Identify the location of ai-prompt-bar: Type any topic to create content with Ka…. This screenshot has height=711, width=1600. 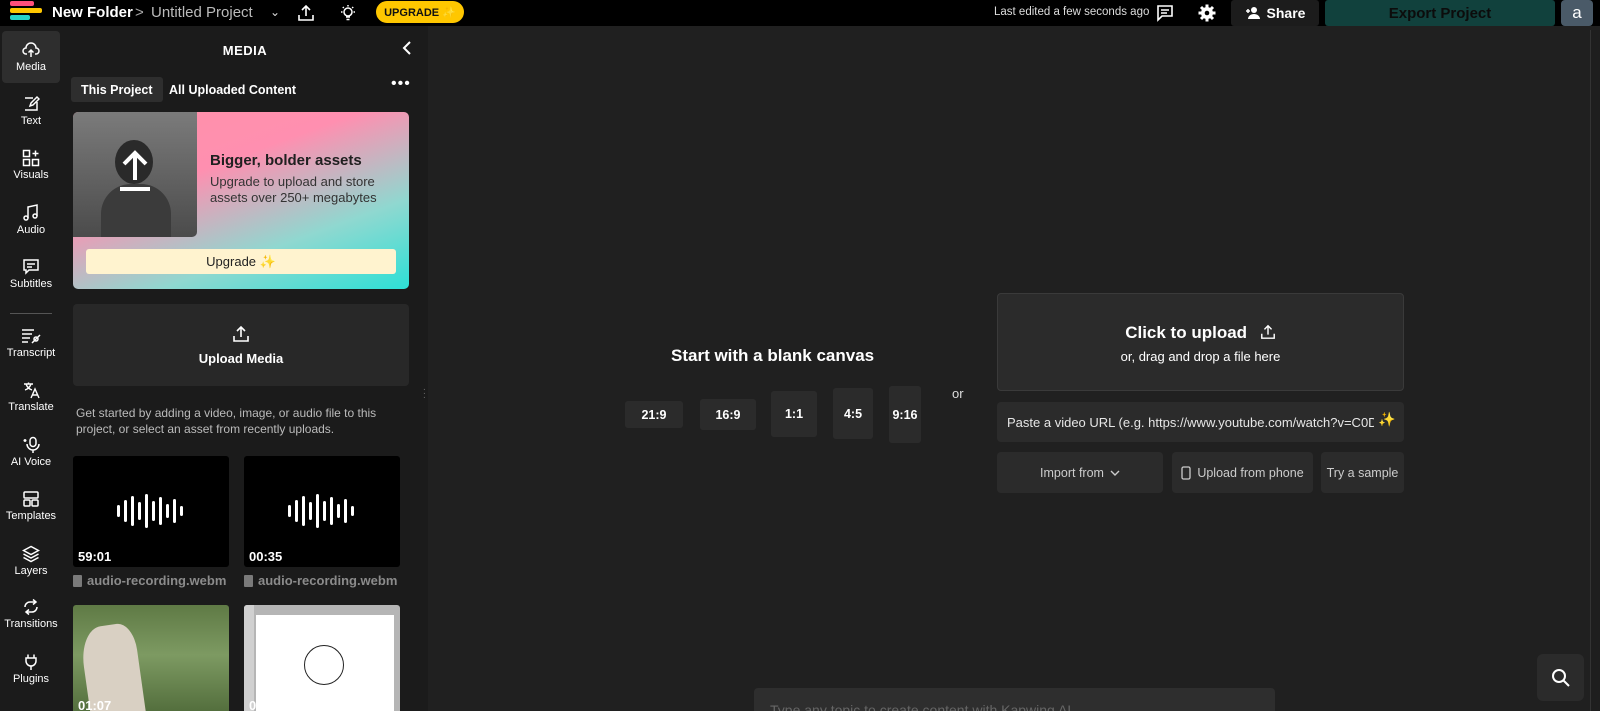
(1014, 699).